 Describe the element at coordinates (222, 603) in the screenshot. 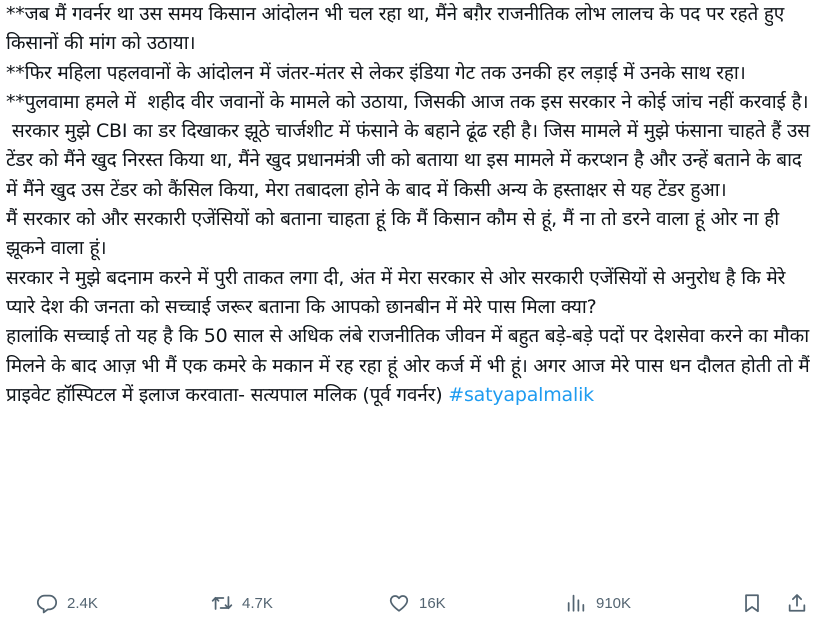

I see `repost-icon` at that location.